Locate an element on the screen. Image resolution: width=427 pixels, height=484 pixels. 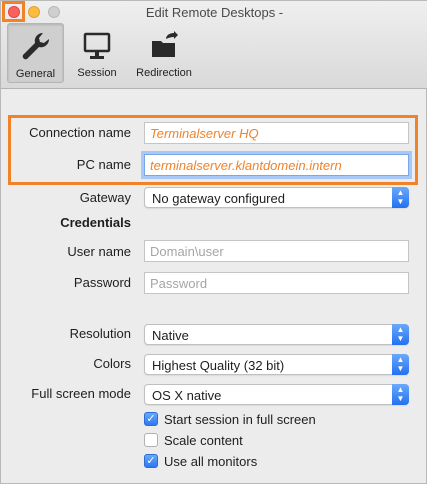
use-all-monitors-checkbox: ✓ Use all monitors is located at coordinates (200, 461).